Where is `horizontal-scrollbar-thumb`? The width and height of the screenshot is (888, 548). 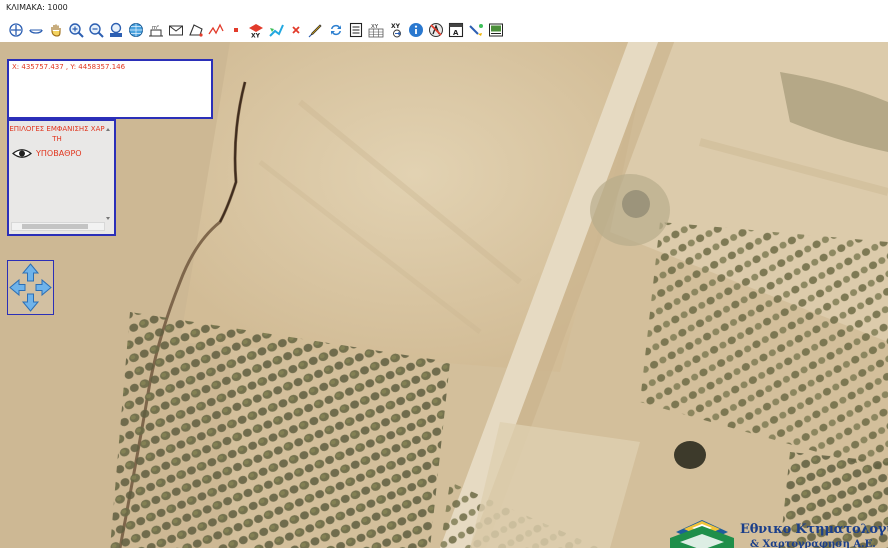
horizontal-scrollbar-thumb is located at coordinates (55, 226).